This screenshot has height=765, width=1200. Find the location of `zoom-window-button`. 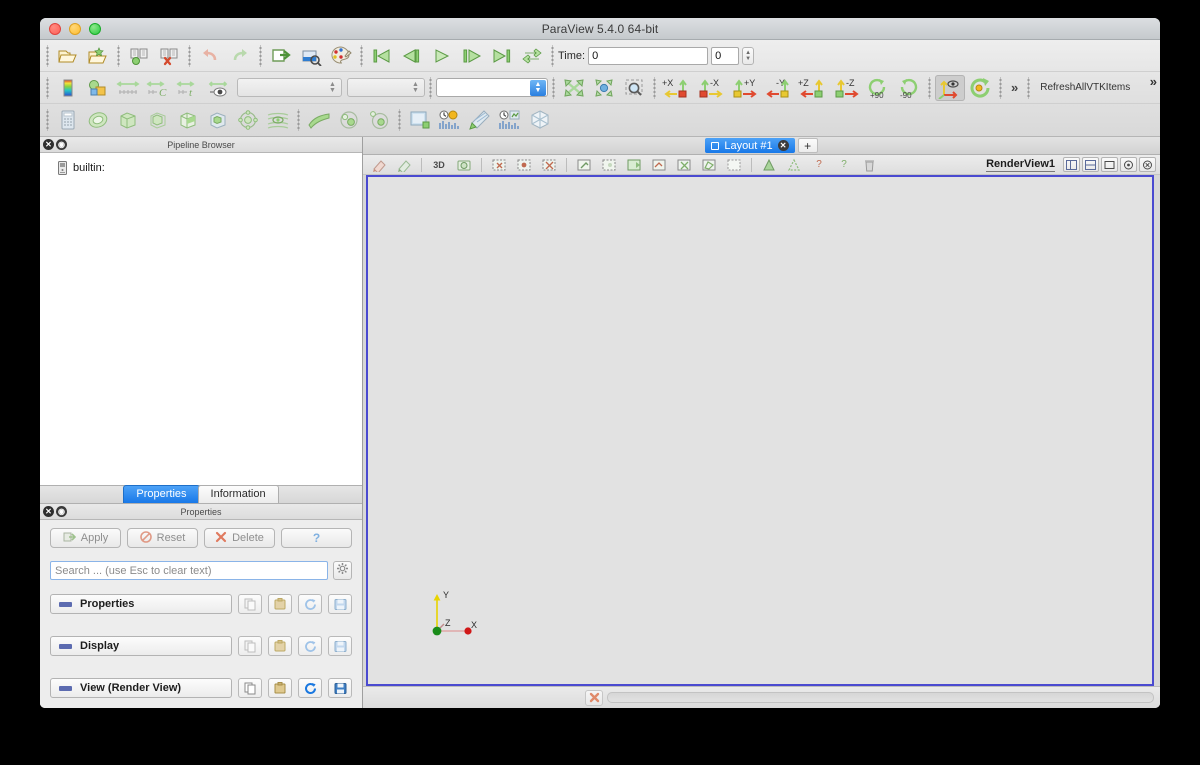

zoom-window-button is located at coordinates (95, 28).